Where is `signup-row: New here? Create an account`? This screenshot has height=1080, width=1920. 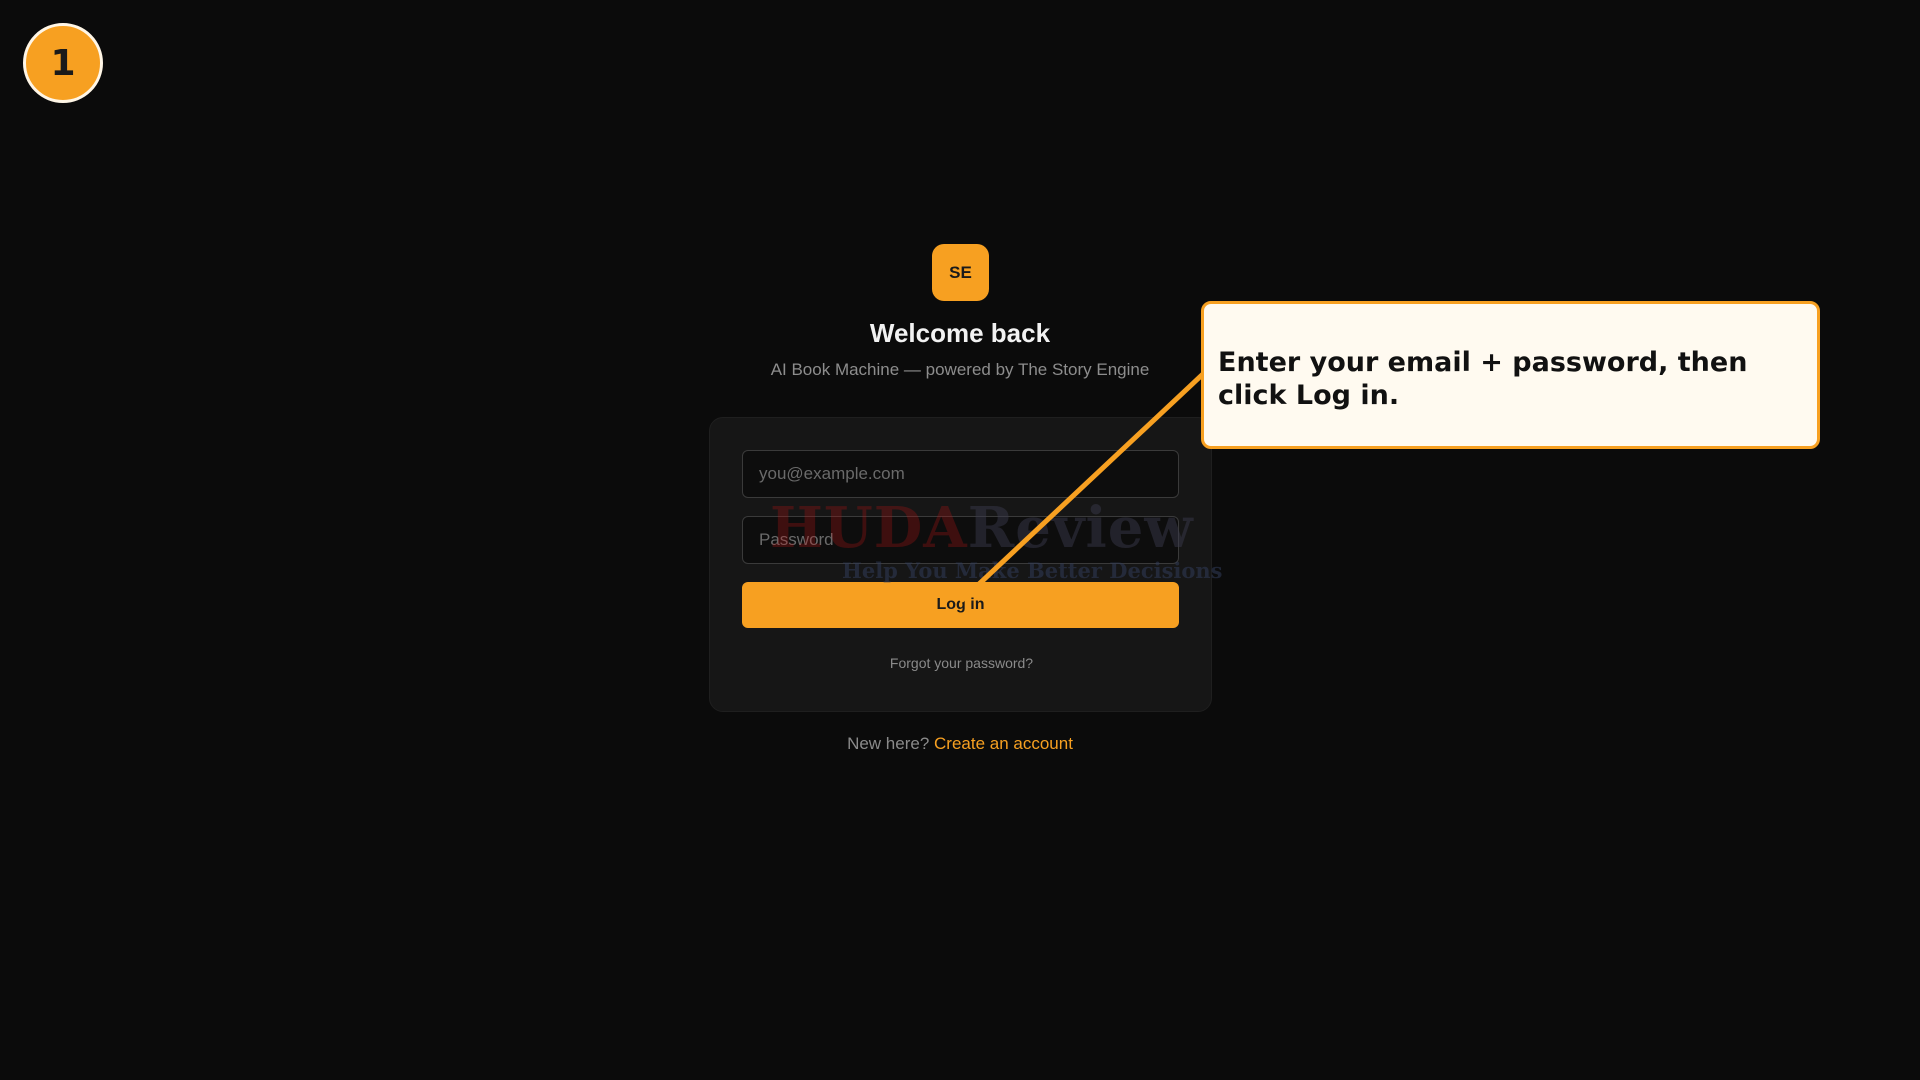
signup-row: New here? Create an account is located at coordinates (960, 744).